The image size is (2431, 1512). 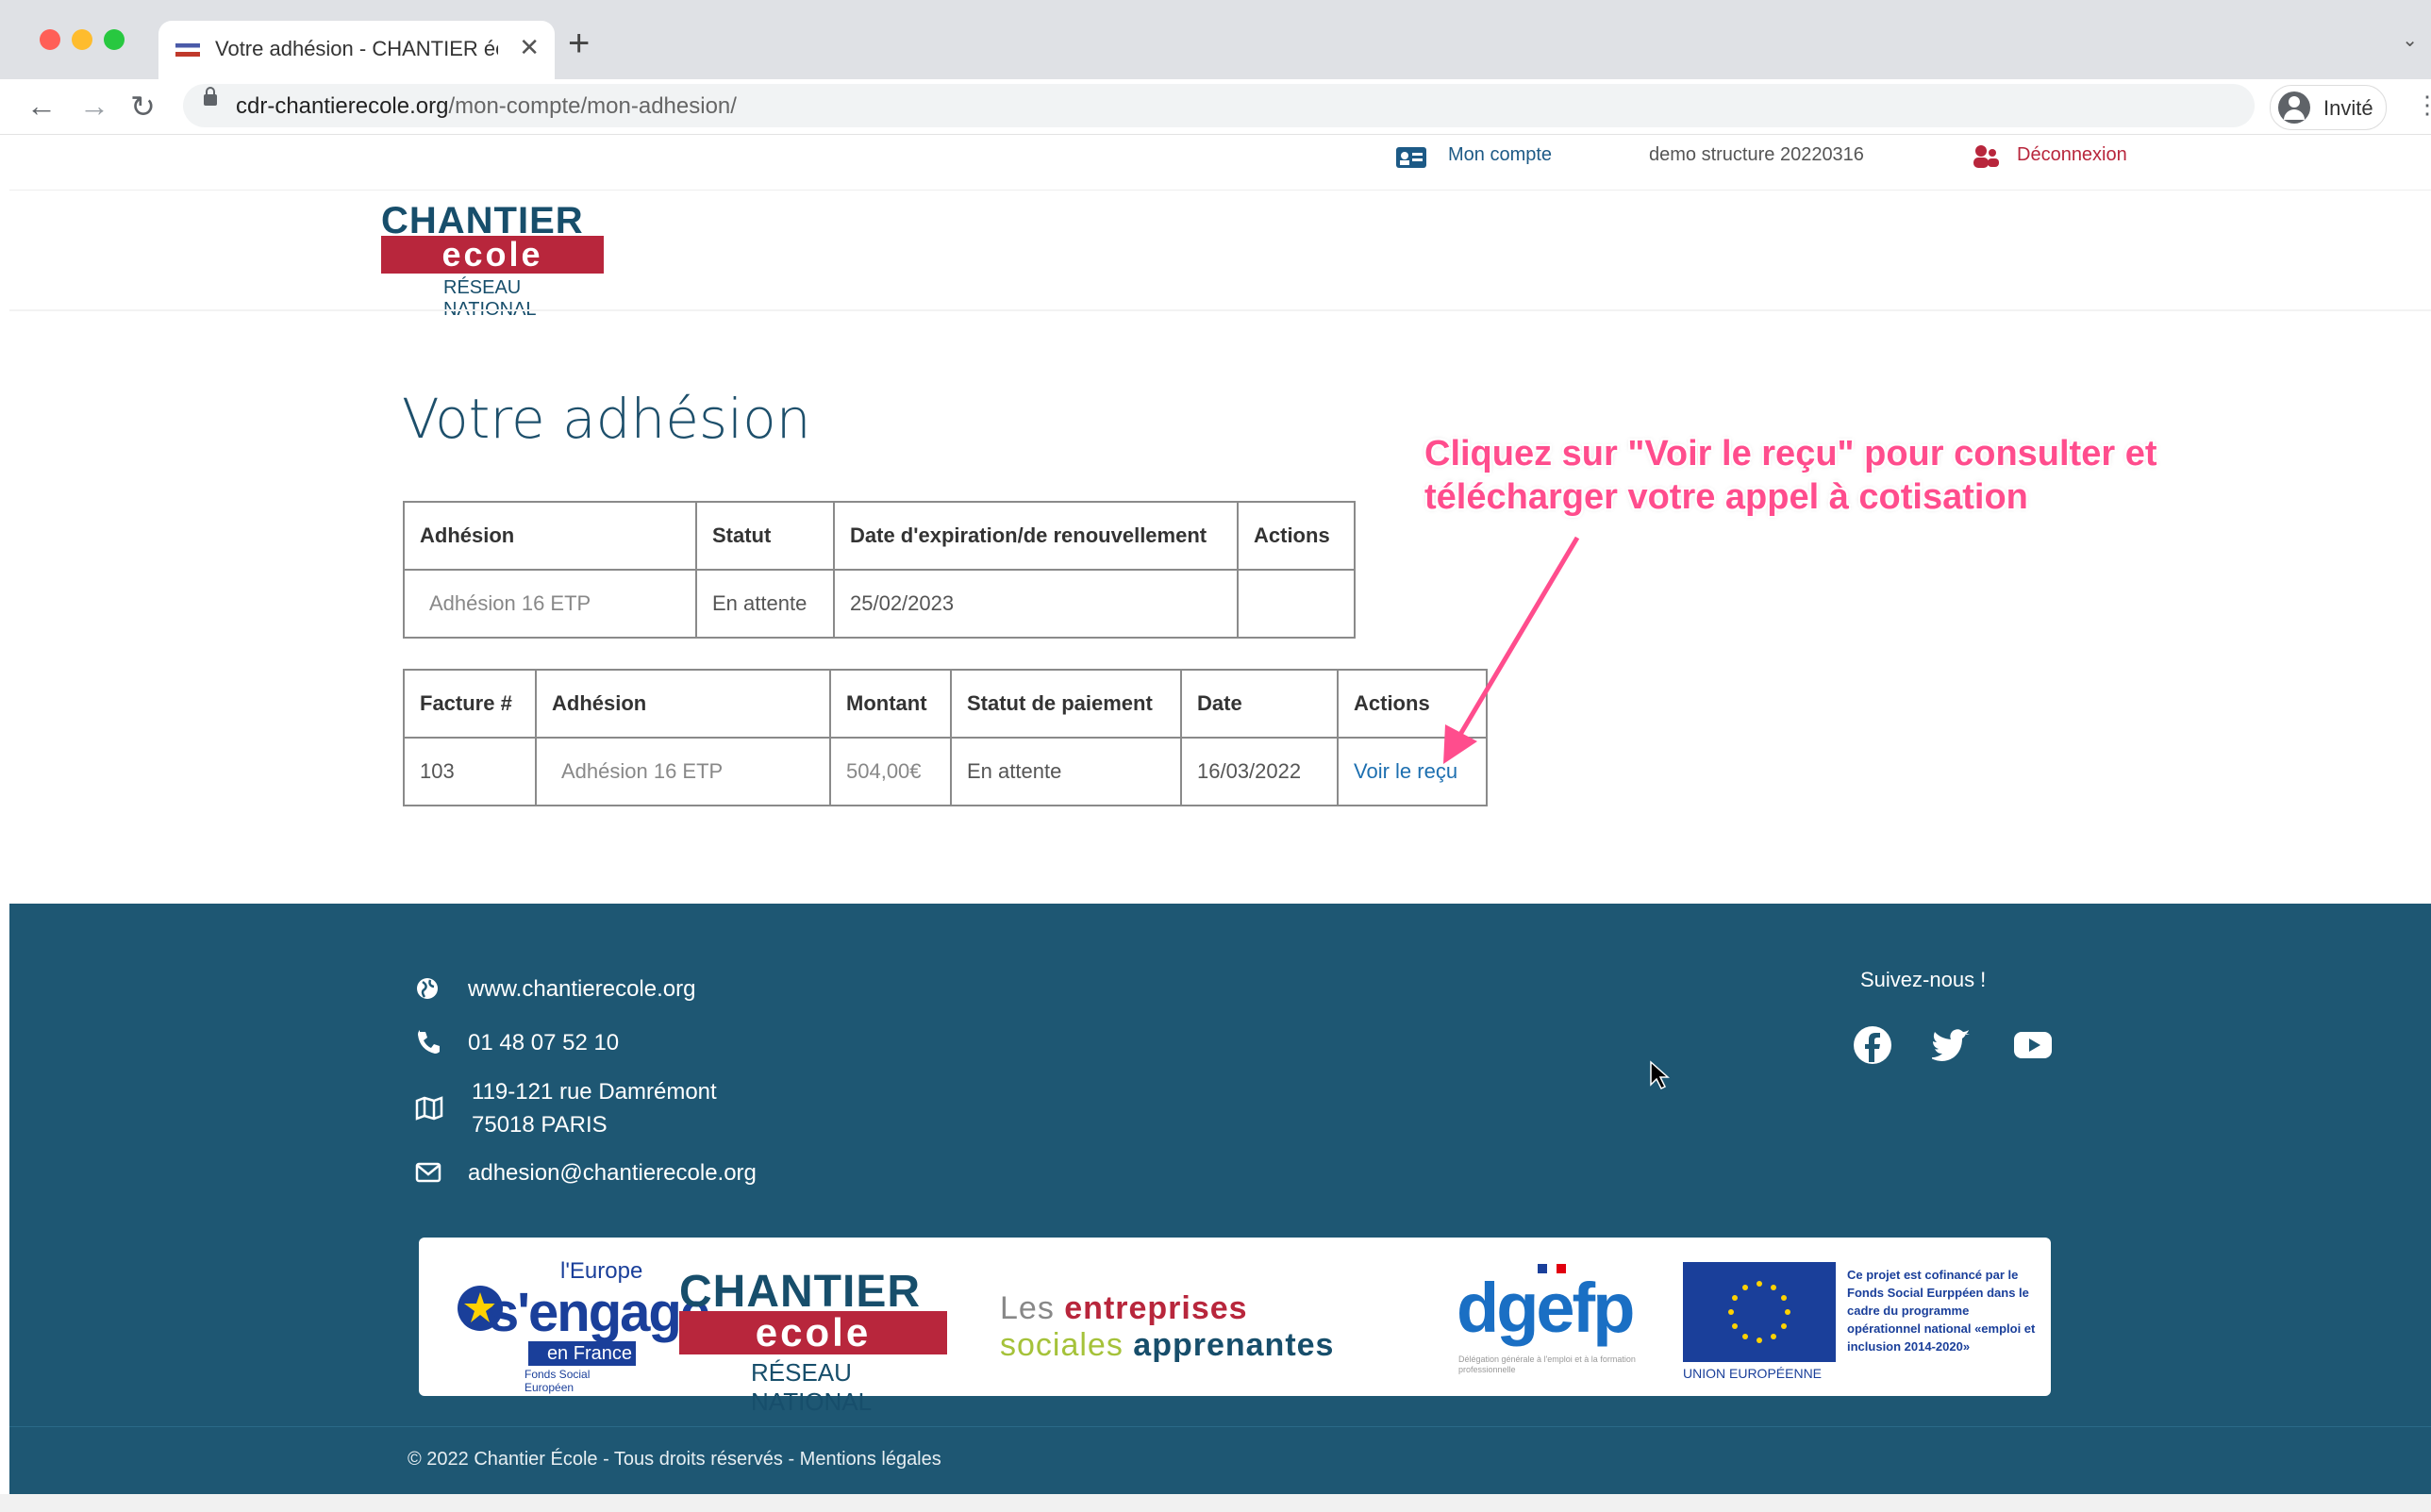 I want to click on copyright-bar, so click(x=1220, y=1460).